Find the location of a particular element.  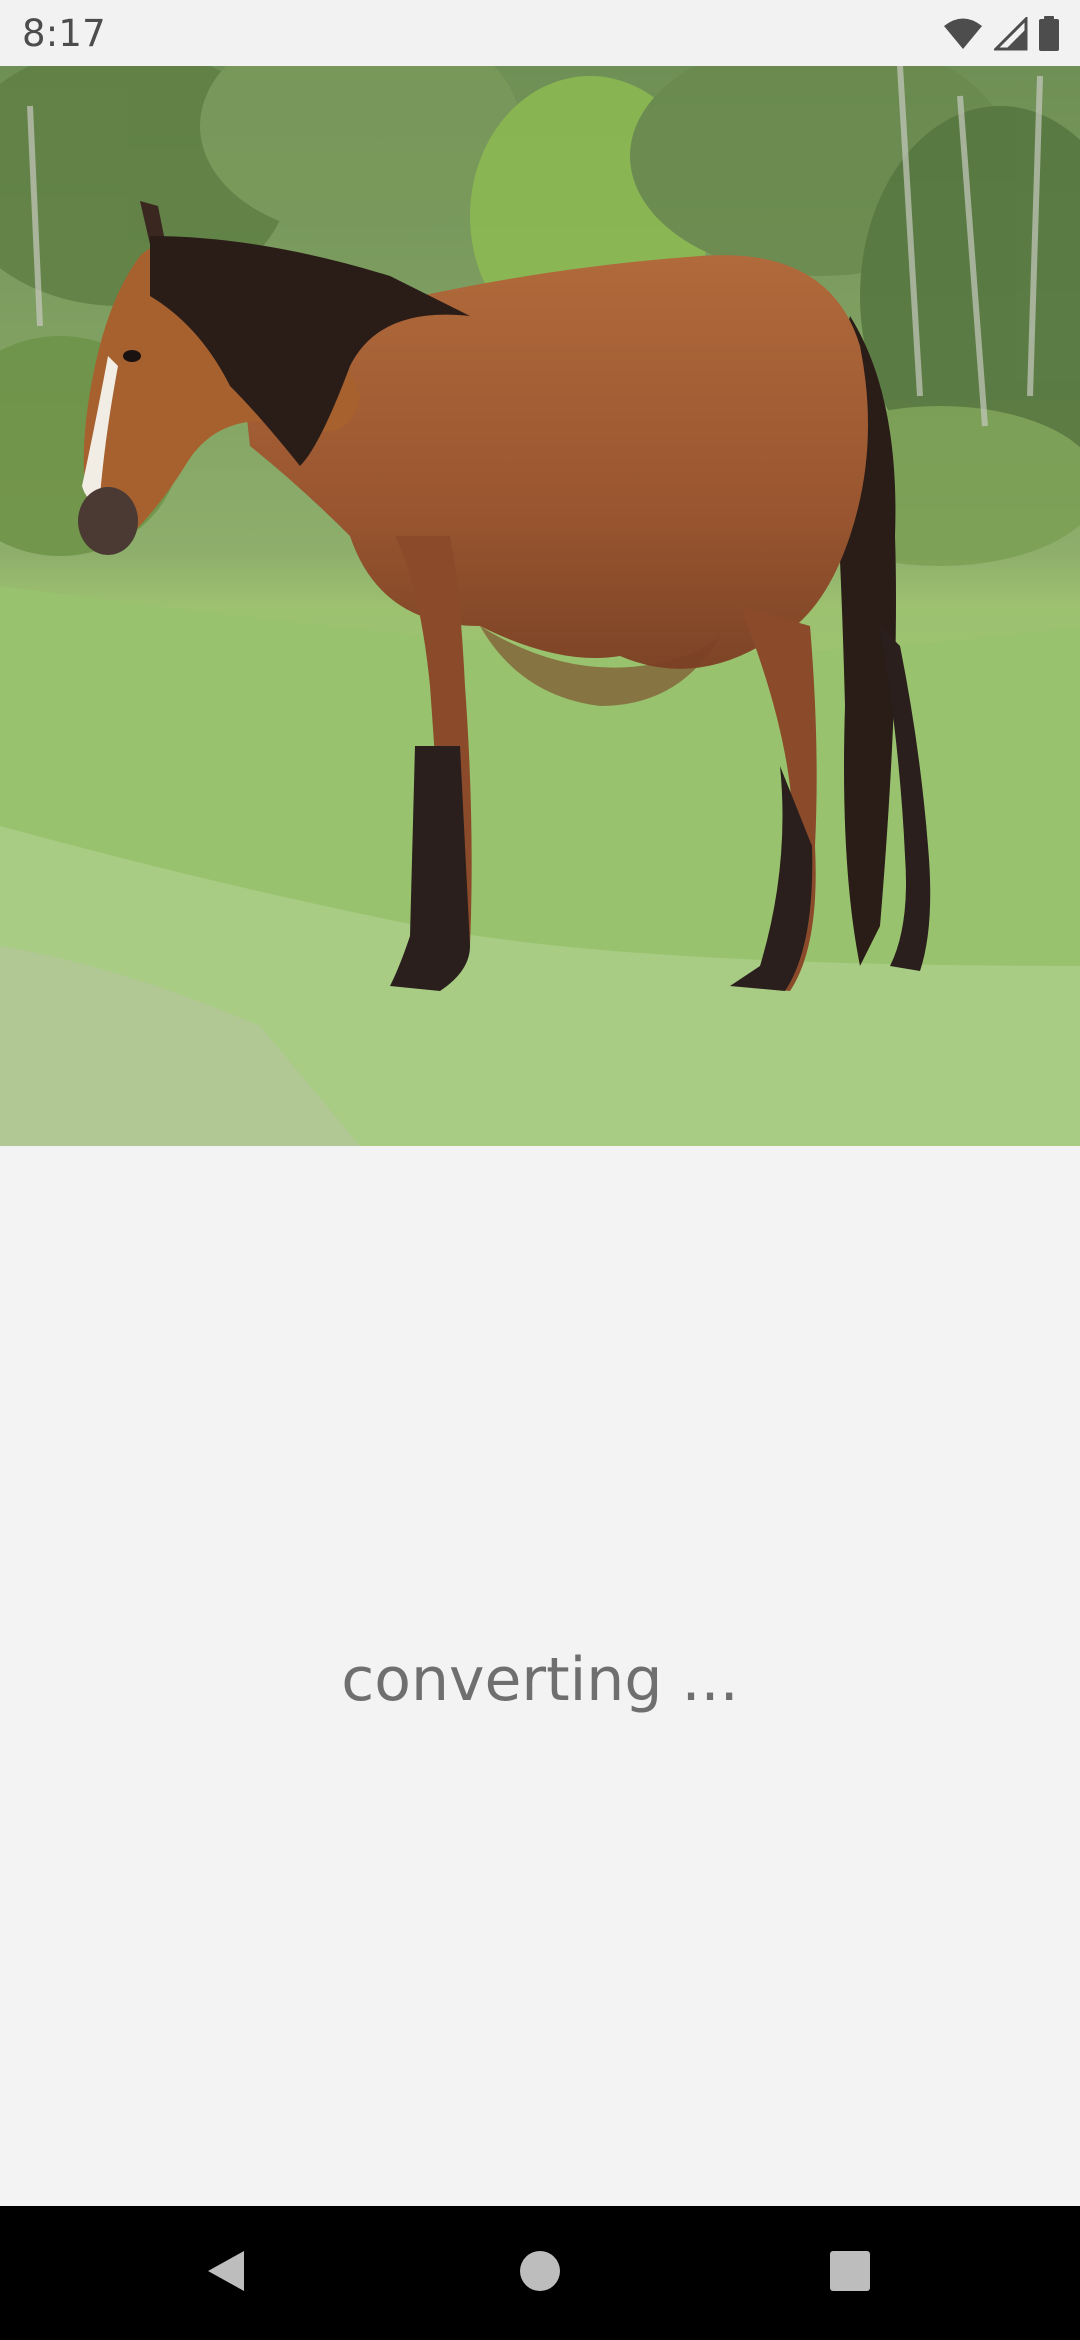

recents-icon is located at coordinates (850, 2273).